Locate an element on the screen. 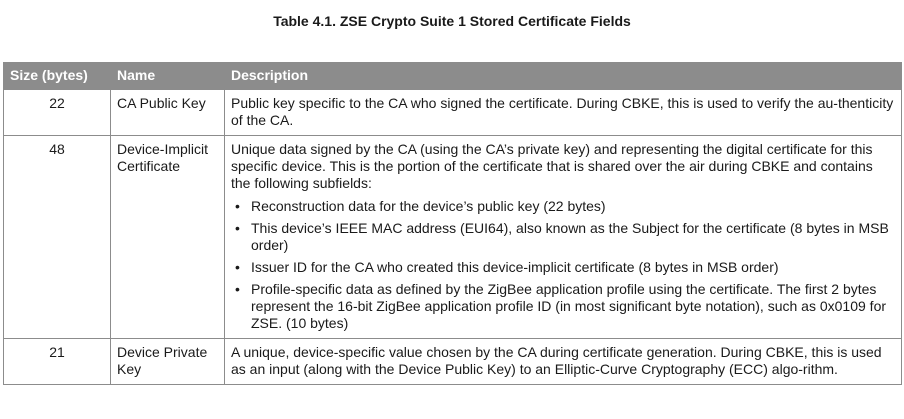 This screenshot has width=904, height=419. cell-name: Device-Implicit Certificate is located at coordinates (167, 237).